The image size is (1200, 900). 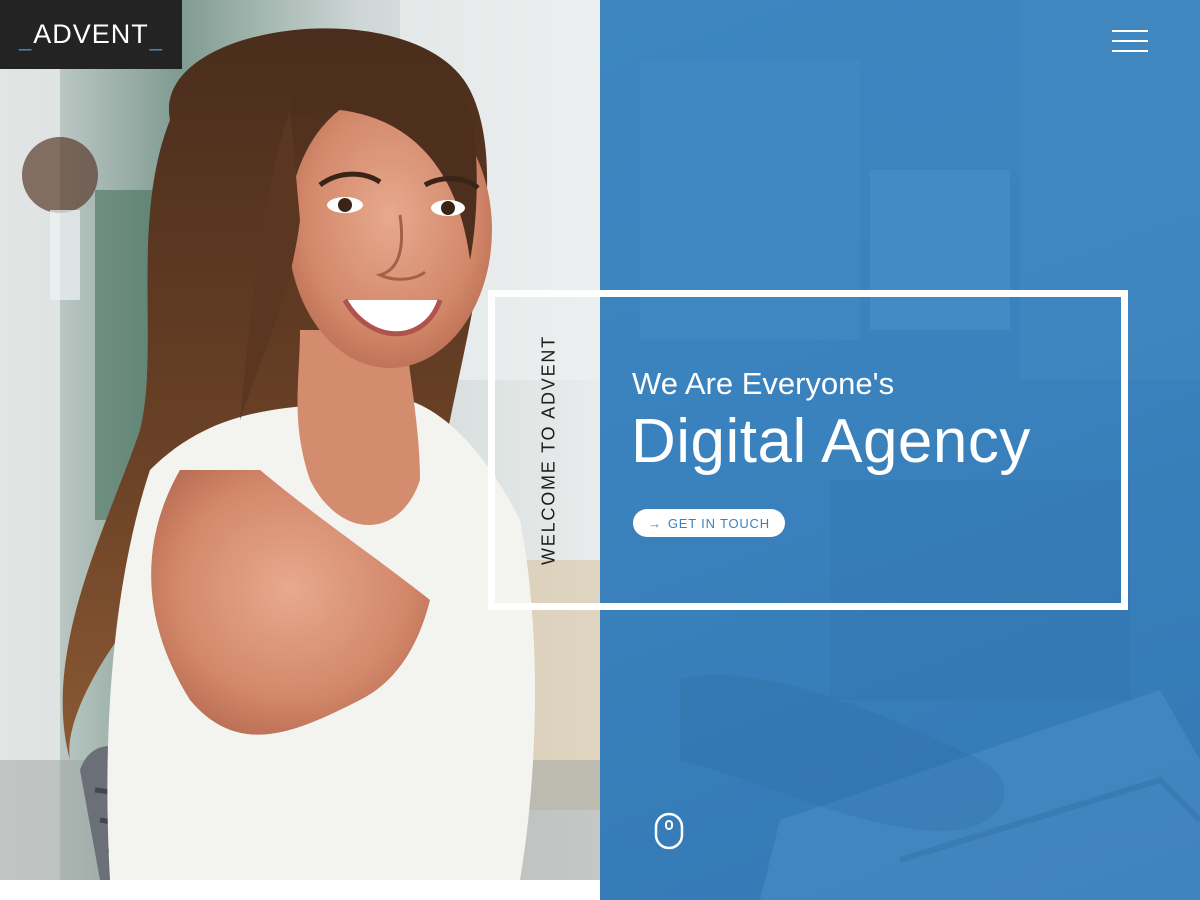 I want to click on mouse-scroll-icon, so click(x=669, y=831).